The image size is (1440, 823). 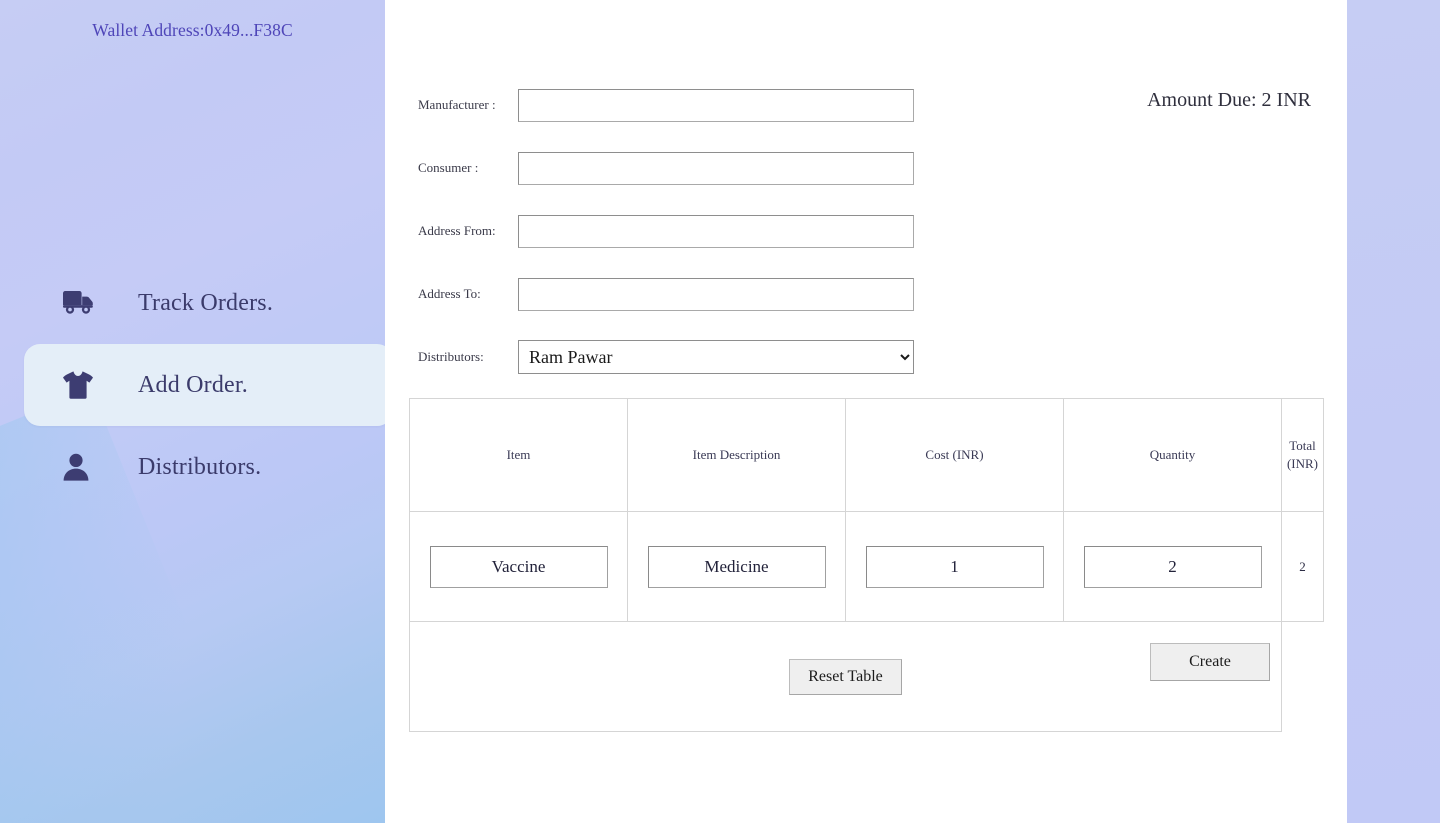 I want to click on address-from-label: Address From:, so click(x=457, y=230).